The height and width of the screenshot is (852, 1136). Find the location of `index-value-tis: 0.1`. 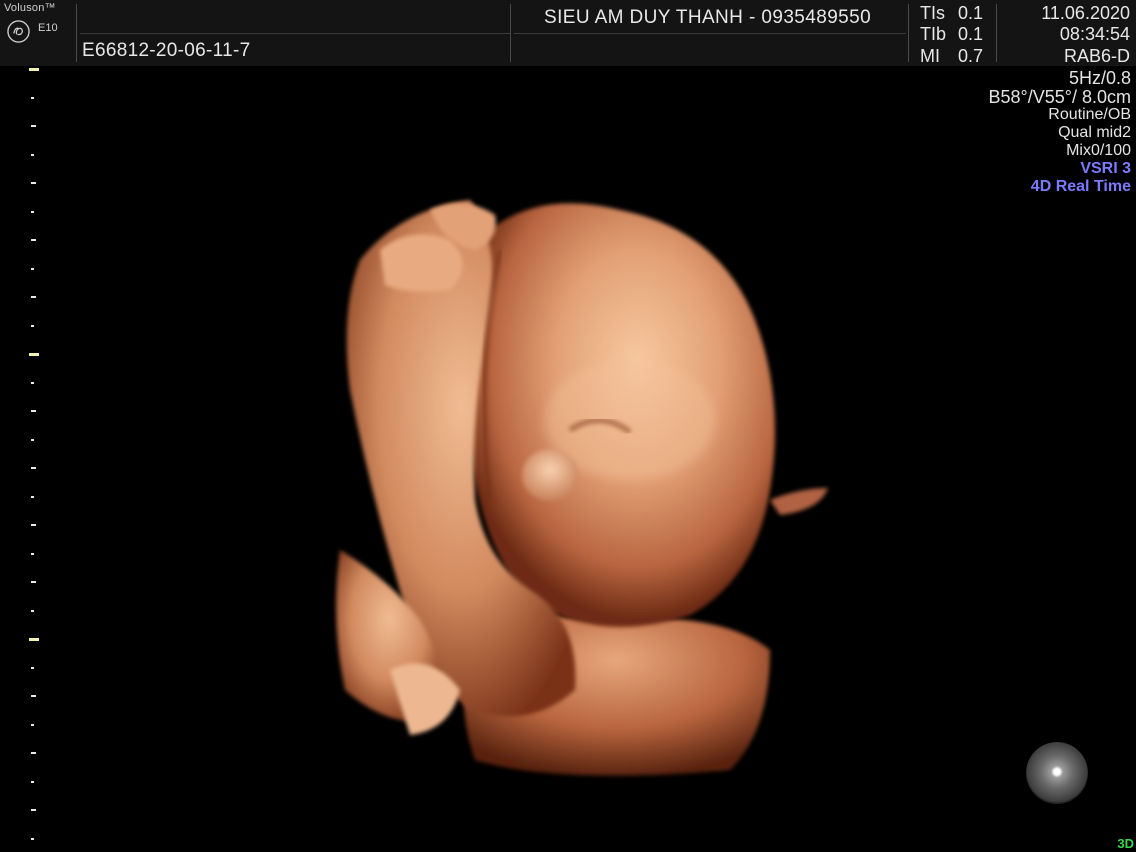

index-value-tis: 0.1 is located at coordinates (971, 13).